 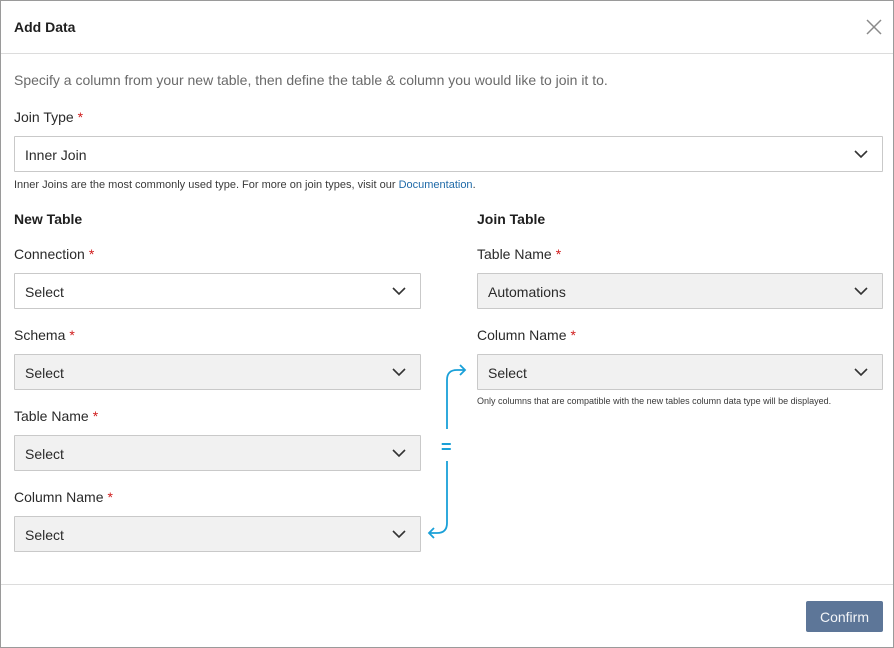 I want to click on join-type-label: Join Type *, so click(x=48, y=117).